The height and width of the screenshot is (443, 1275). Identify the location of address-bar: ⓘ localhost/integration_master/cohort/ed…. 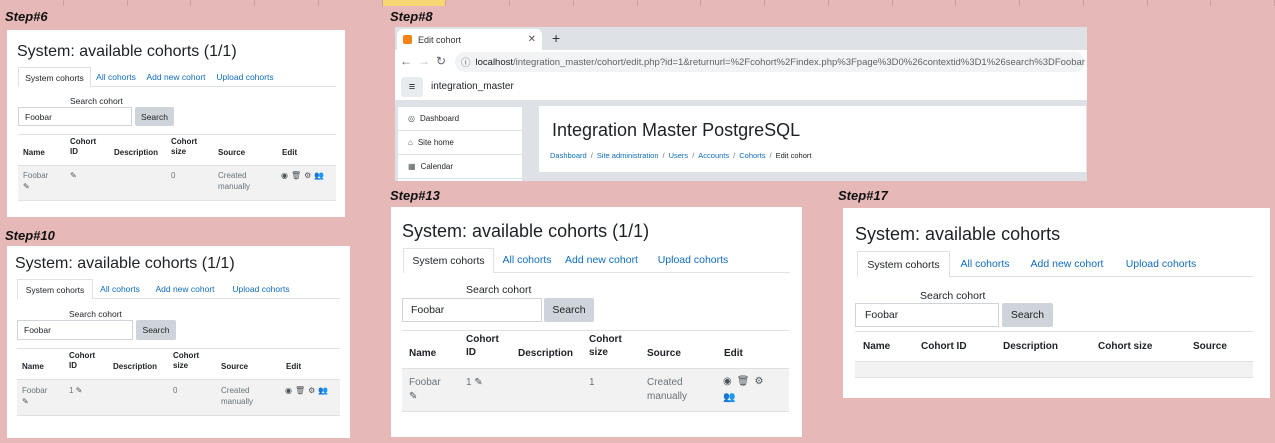
(770, 62).